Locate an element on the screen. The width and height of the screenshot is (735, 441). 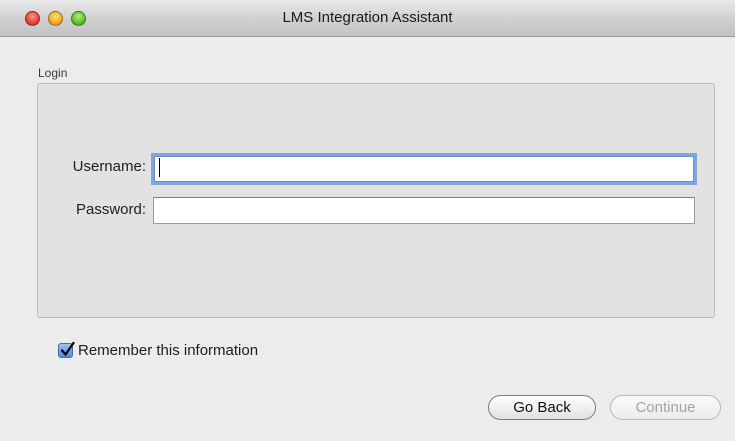
title-bar: LMS Integration Assistant is located at coordinates (367, 18).